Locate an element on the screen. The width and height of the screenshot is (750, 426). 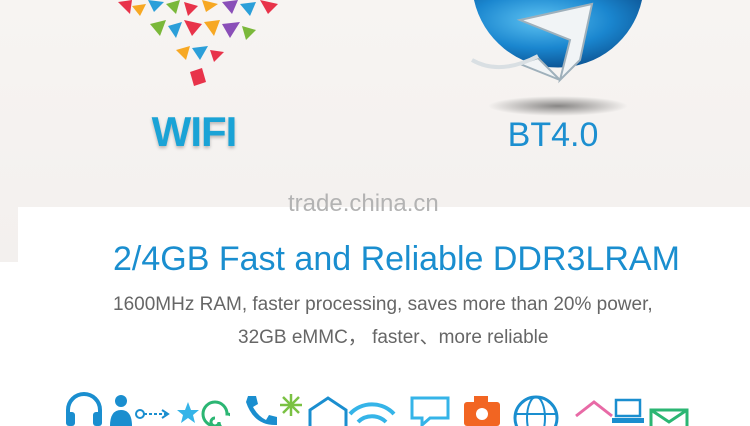
mail-icon is located at coordinates (669, 417).